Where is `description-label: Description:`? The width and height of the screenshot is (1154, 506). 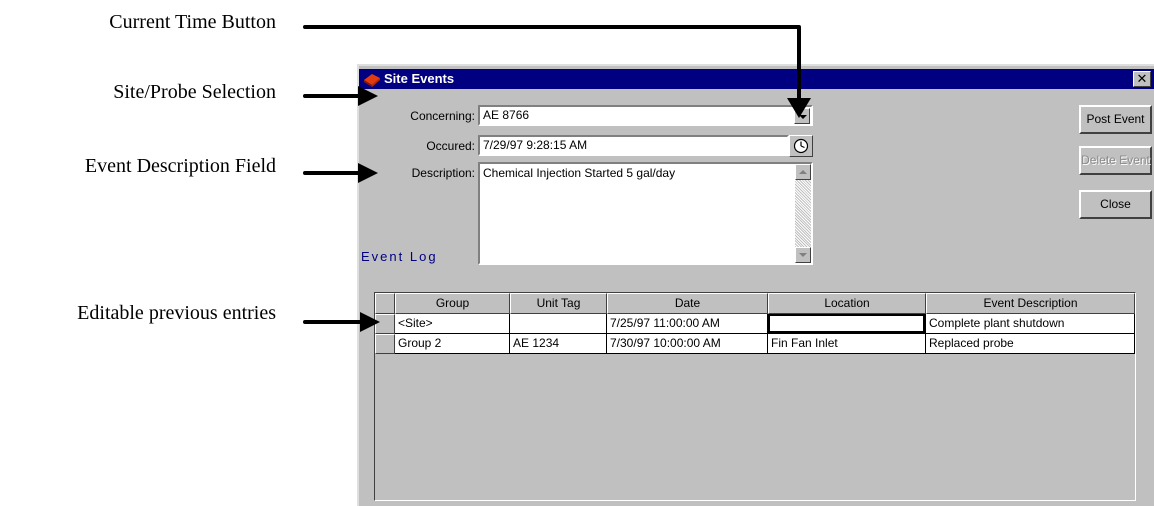
description-label: Description: is located at coordinates (443, 173).